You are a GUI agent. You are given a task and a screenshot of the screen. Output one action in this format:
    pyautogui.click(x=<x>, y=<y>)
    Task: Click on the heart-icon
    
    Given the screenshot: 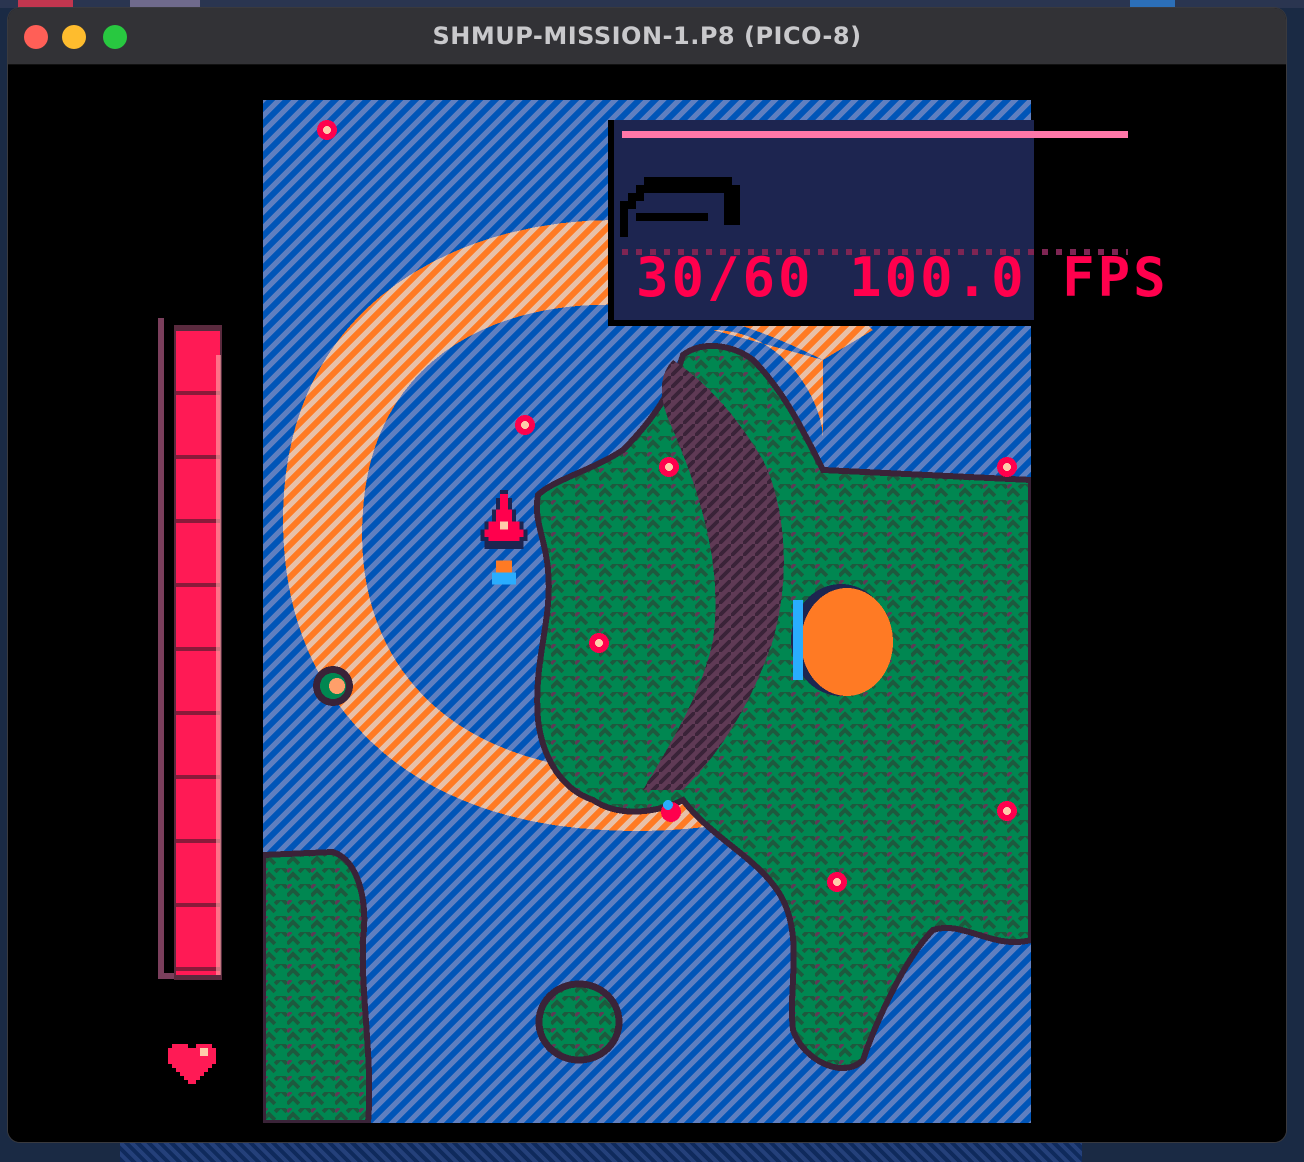 What is the action you would take?
    pyautogui.click(x=192, y=1064)
    